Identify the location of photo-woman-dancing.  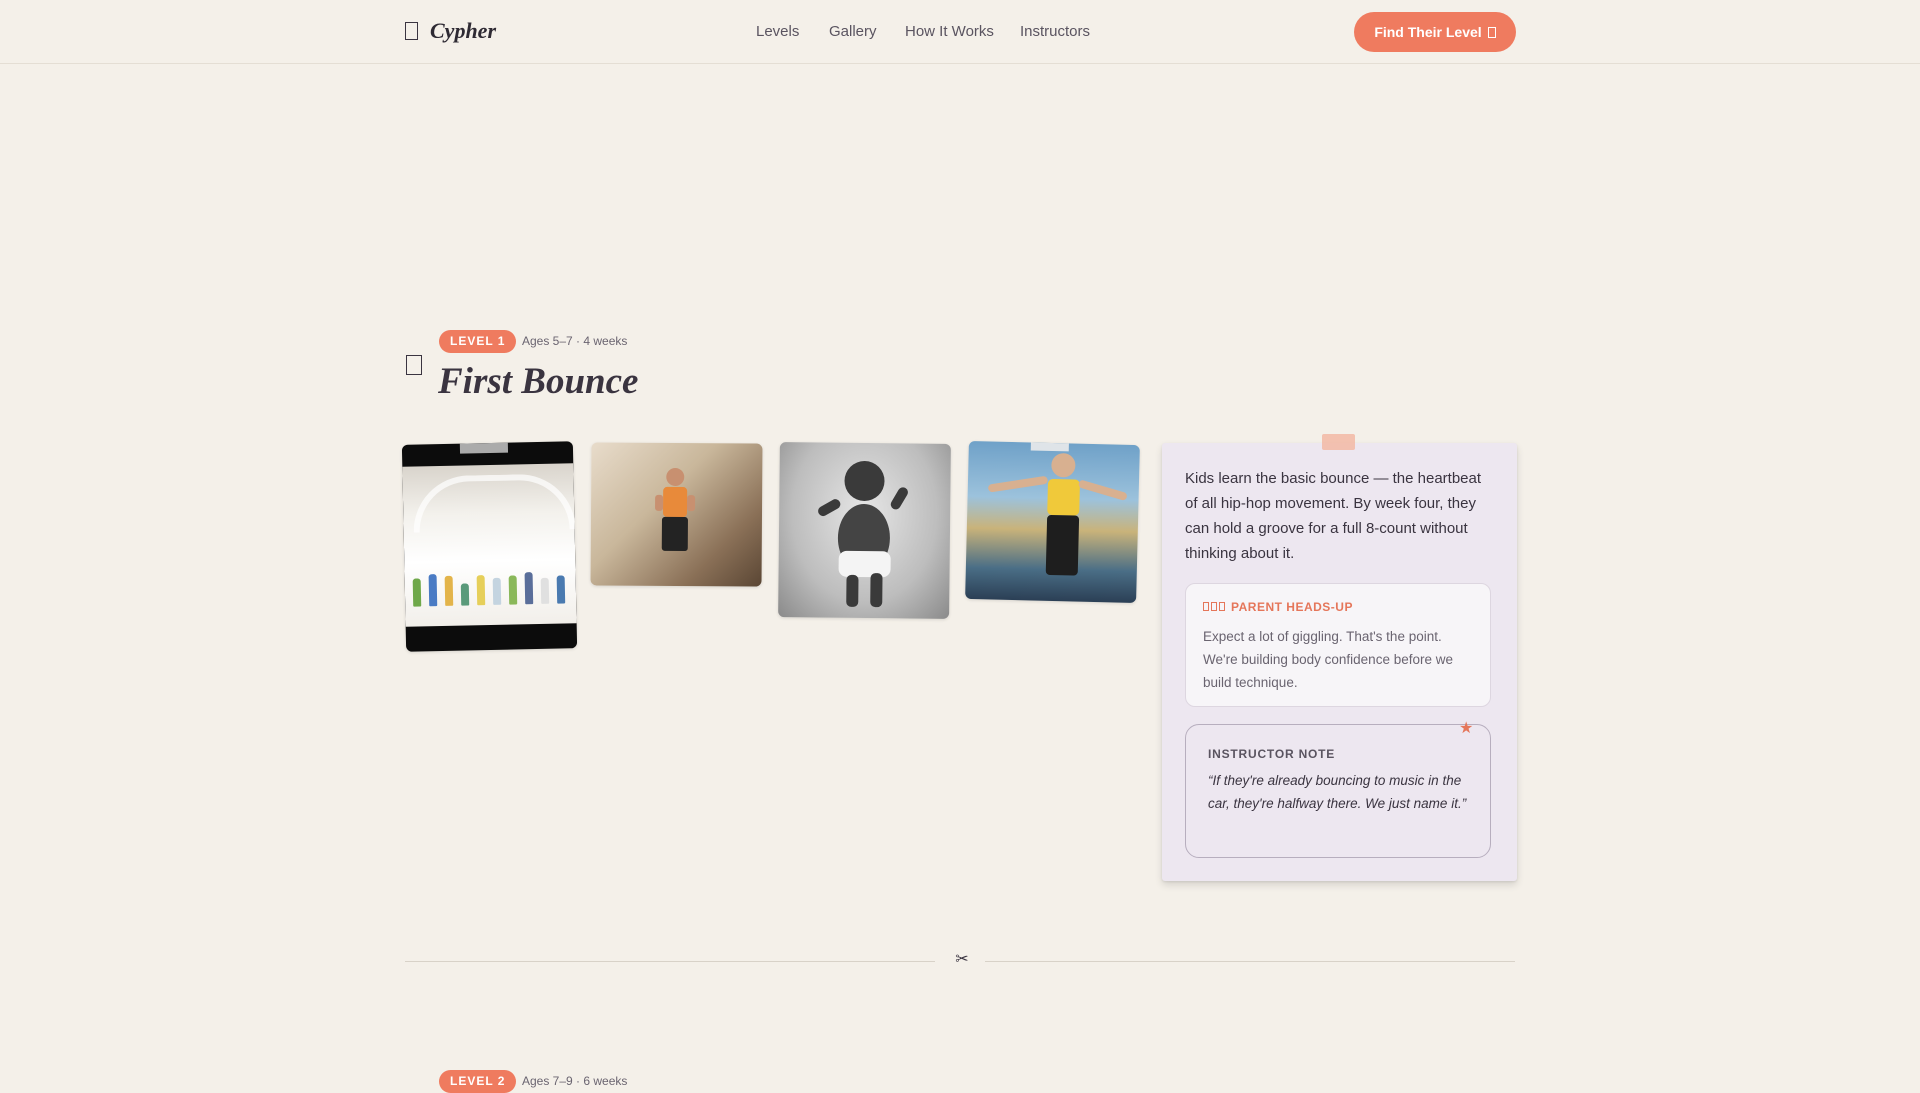
(1052, 522).